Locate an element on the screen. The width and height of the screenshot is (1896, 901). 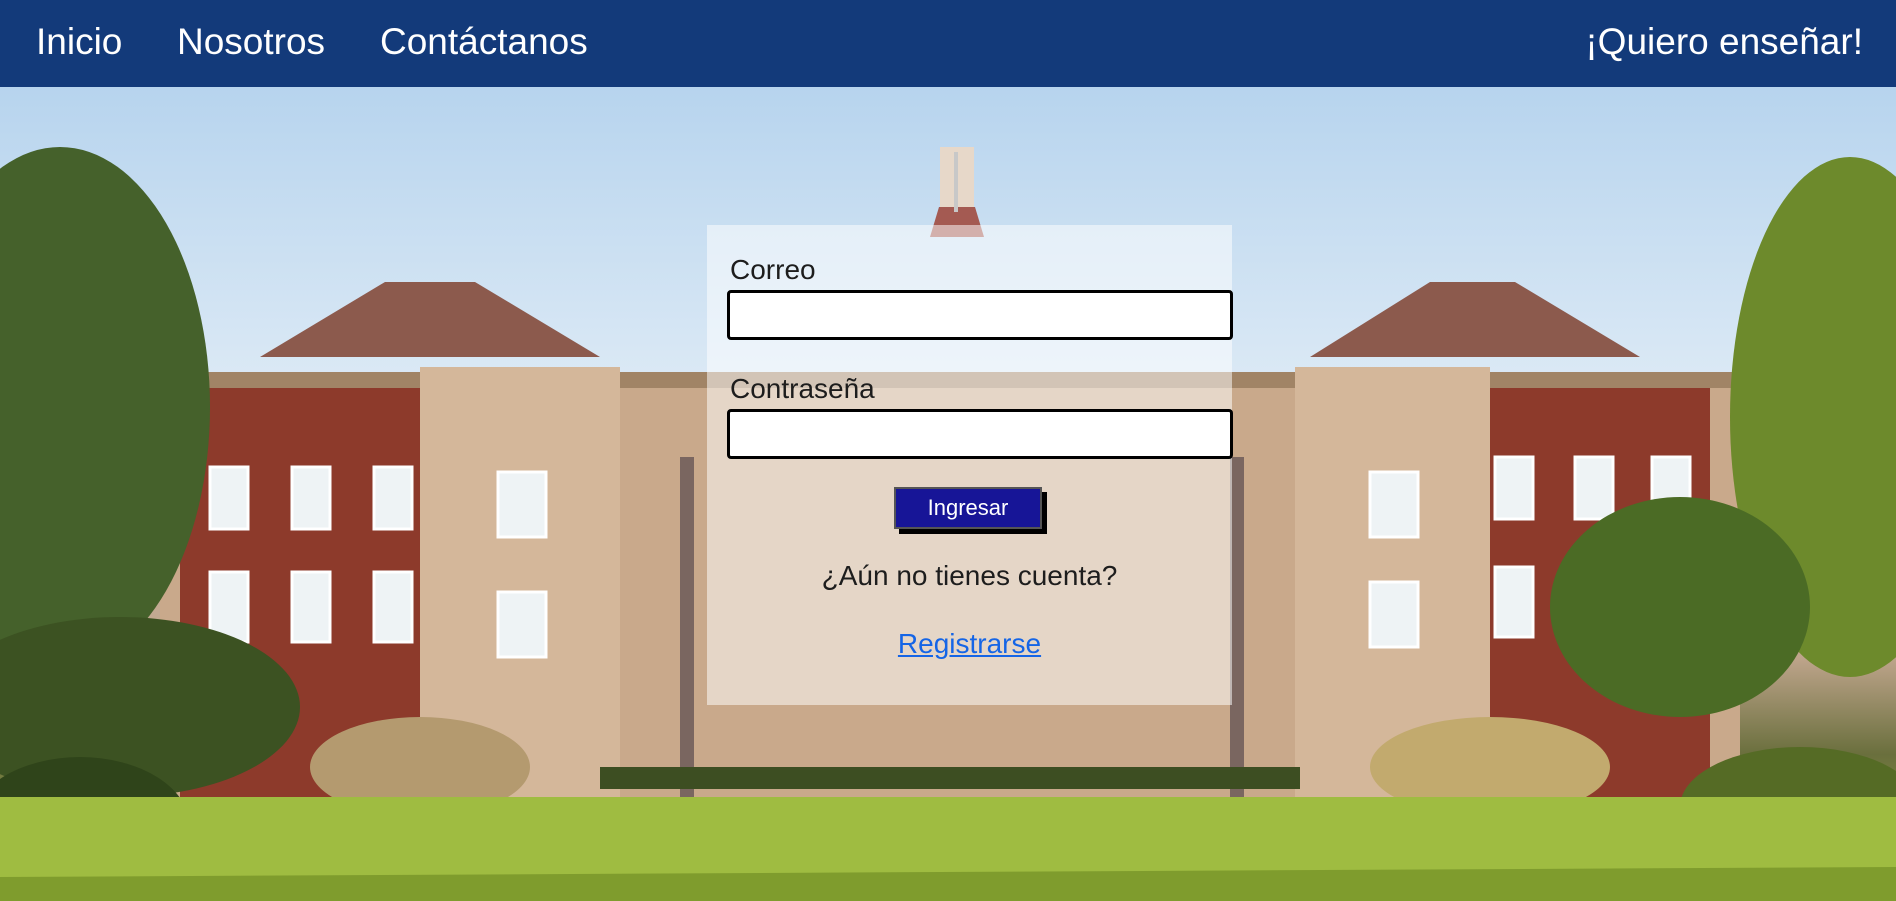
password-label: Contraseña is located at coordinates (802, 388).